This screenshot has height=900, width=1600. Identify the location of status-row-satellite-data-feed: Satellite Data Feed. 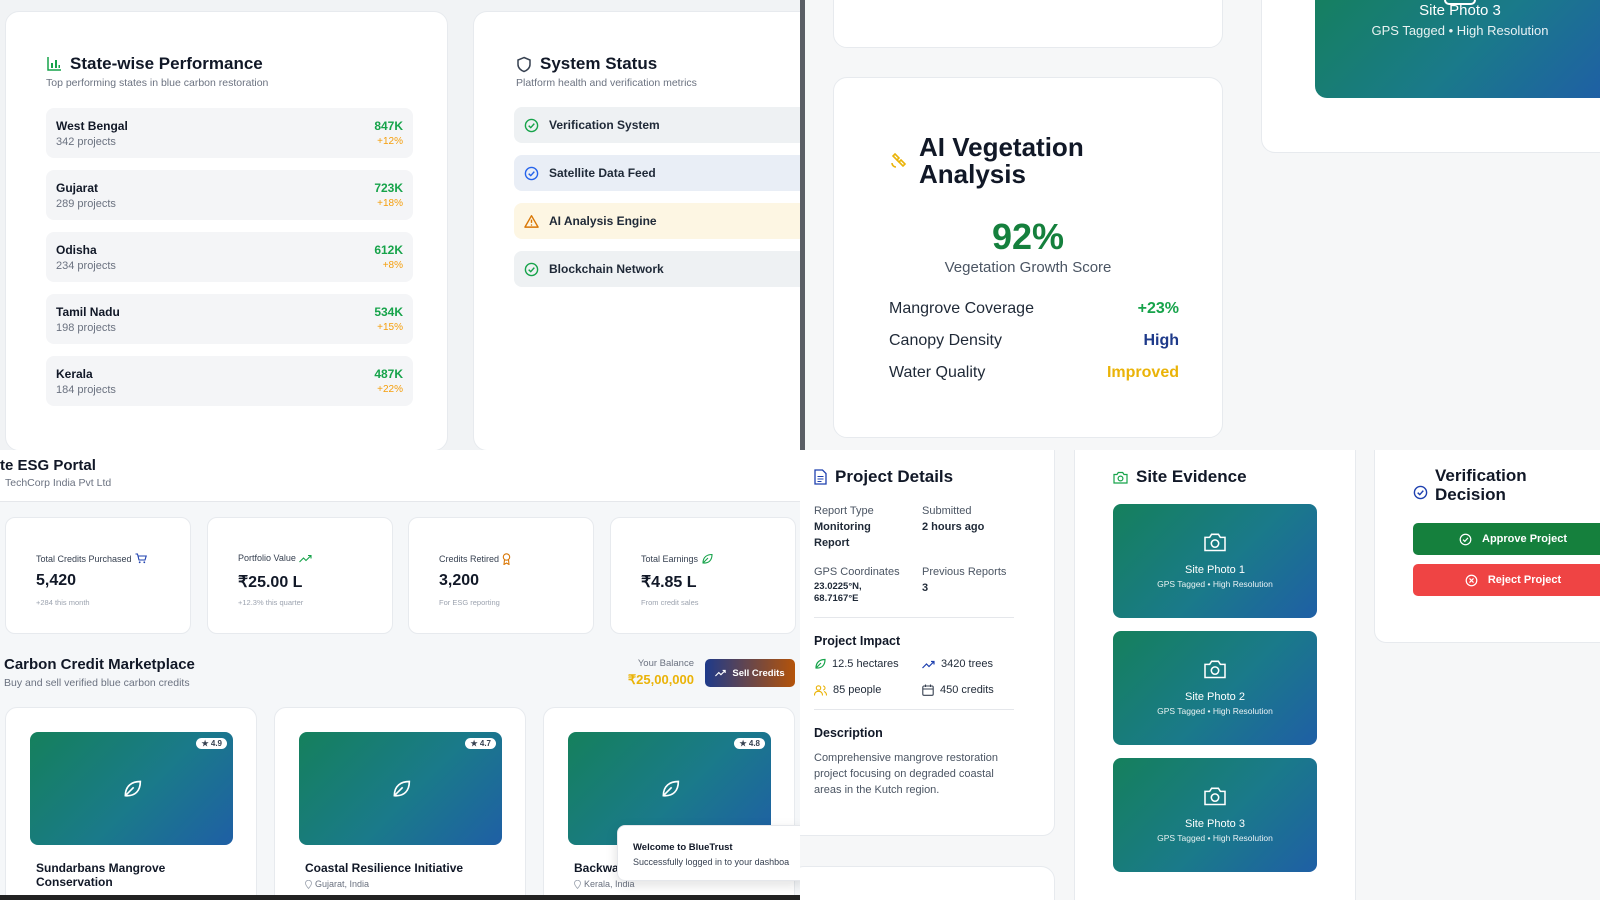
(657, 173).